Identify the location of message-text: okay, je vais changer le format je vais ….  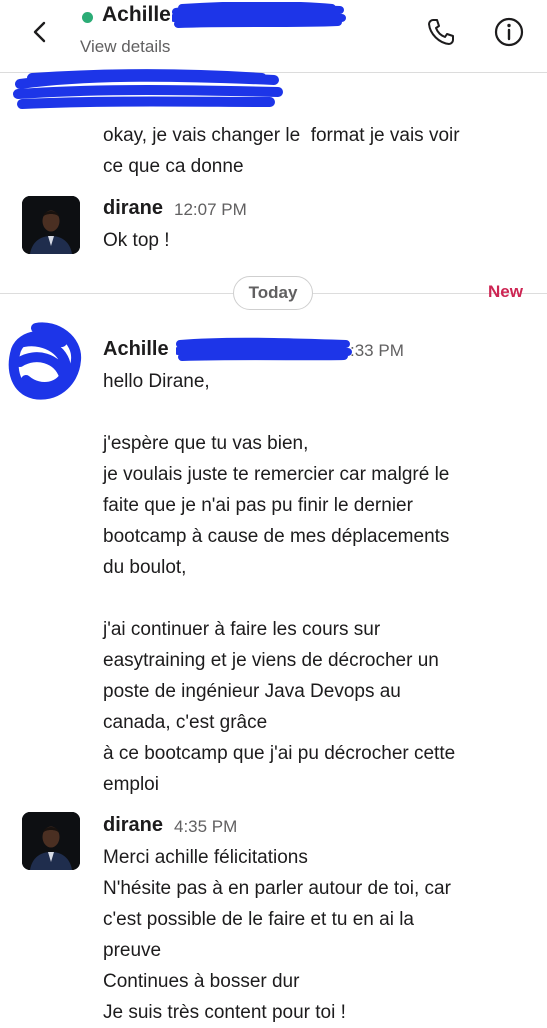
(281, 151).